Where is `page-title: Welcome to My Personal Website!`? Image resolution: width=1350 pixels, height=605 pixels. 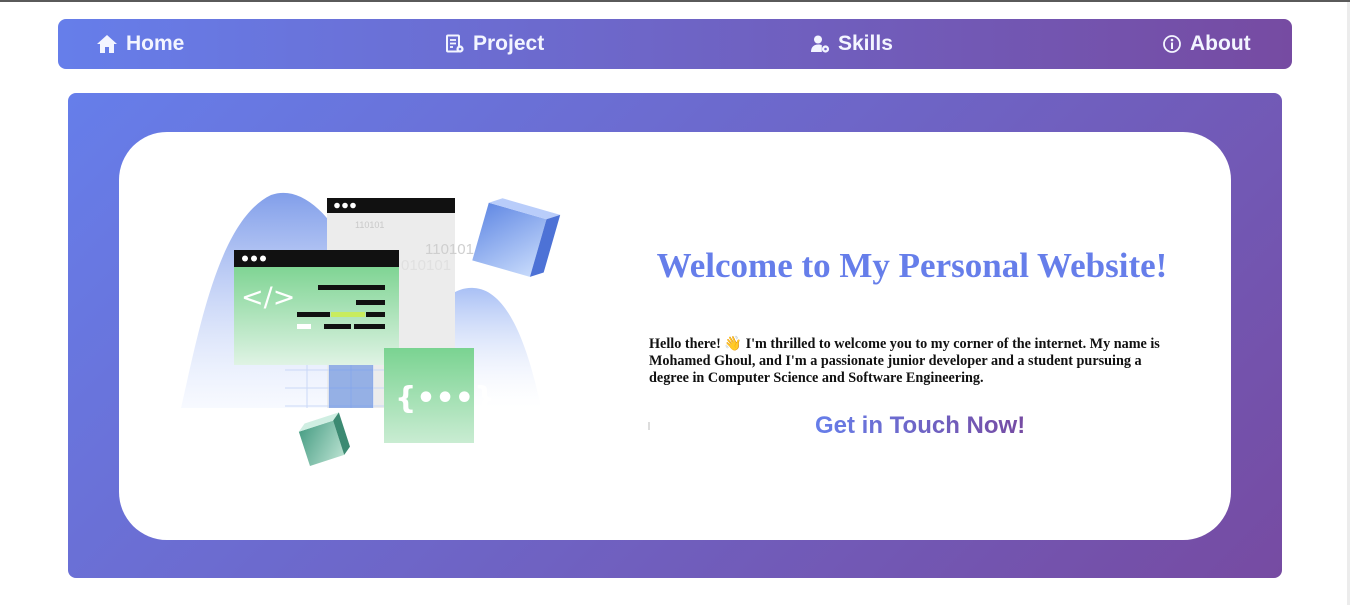
page-title: Welcome to My Personal Website! is located at coordinates (912, 265).